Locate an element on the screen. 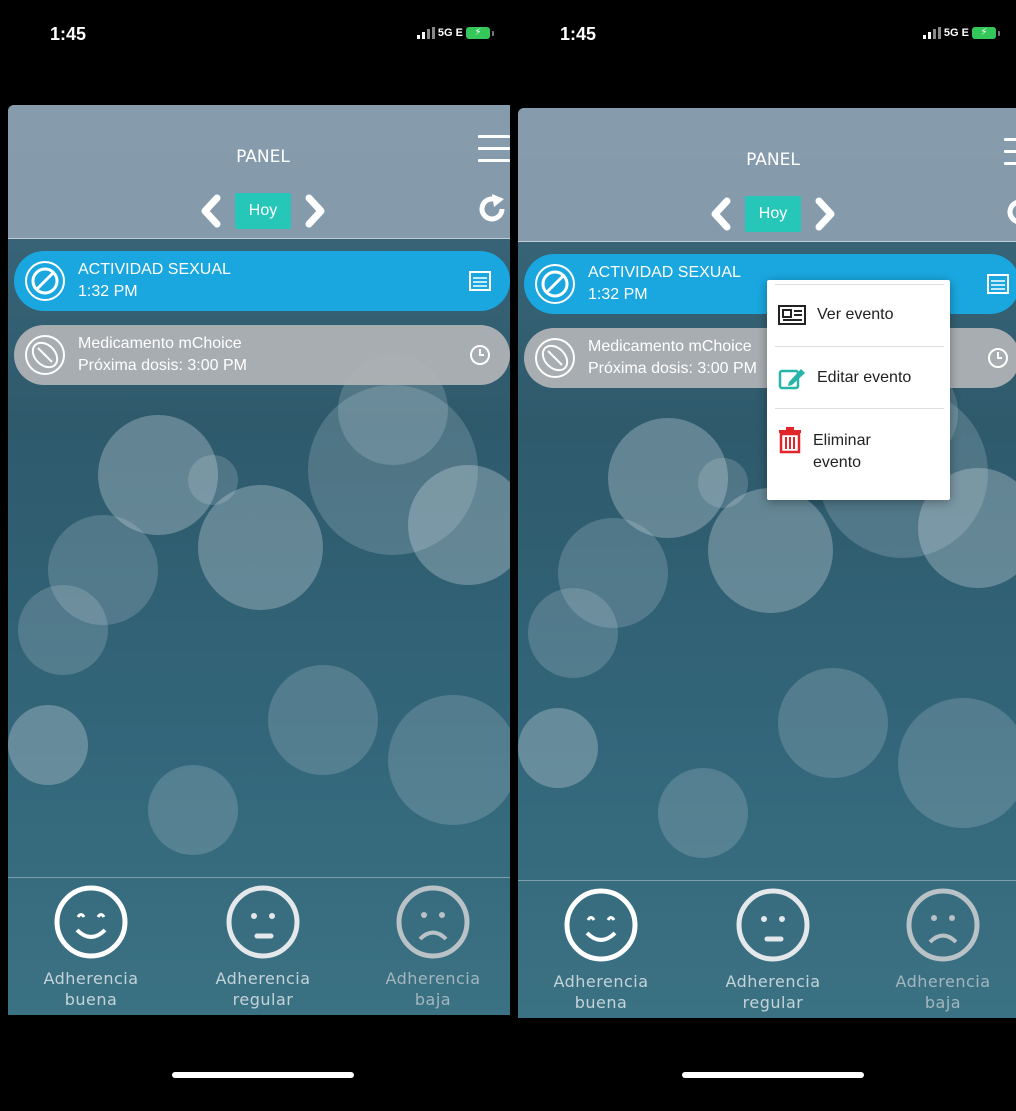 This screenshot has height=1111, width=1016. label-line: evento is located at coordinates (837, 462).